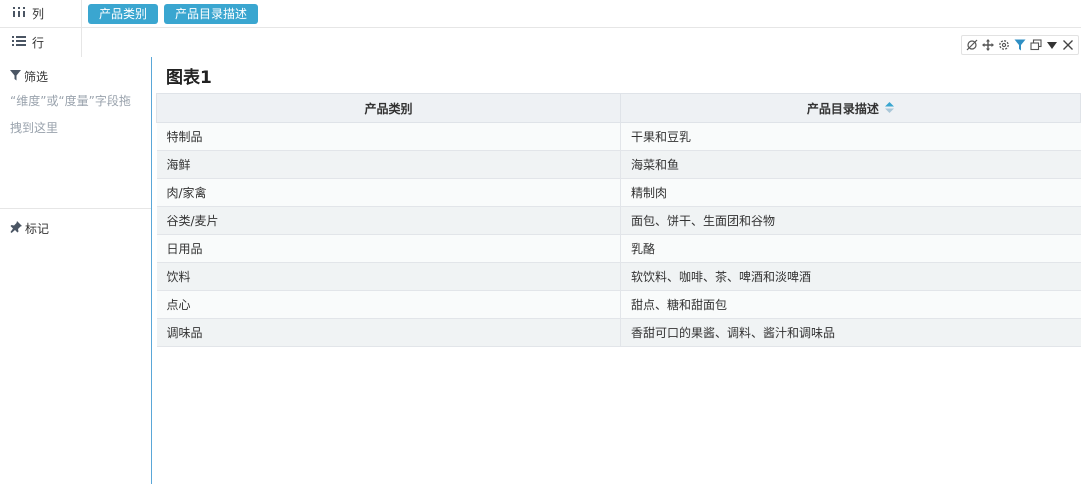 The height and width of the screenshot is (484, 1081). I want to click on filter-section-title: 筛选, so click(29, 76).